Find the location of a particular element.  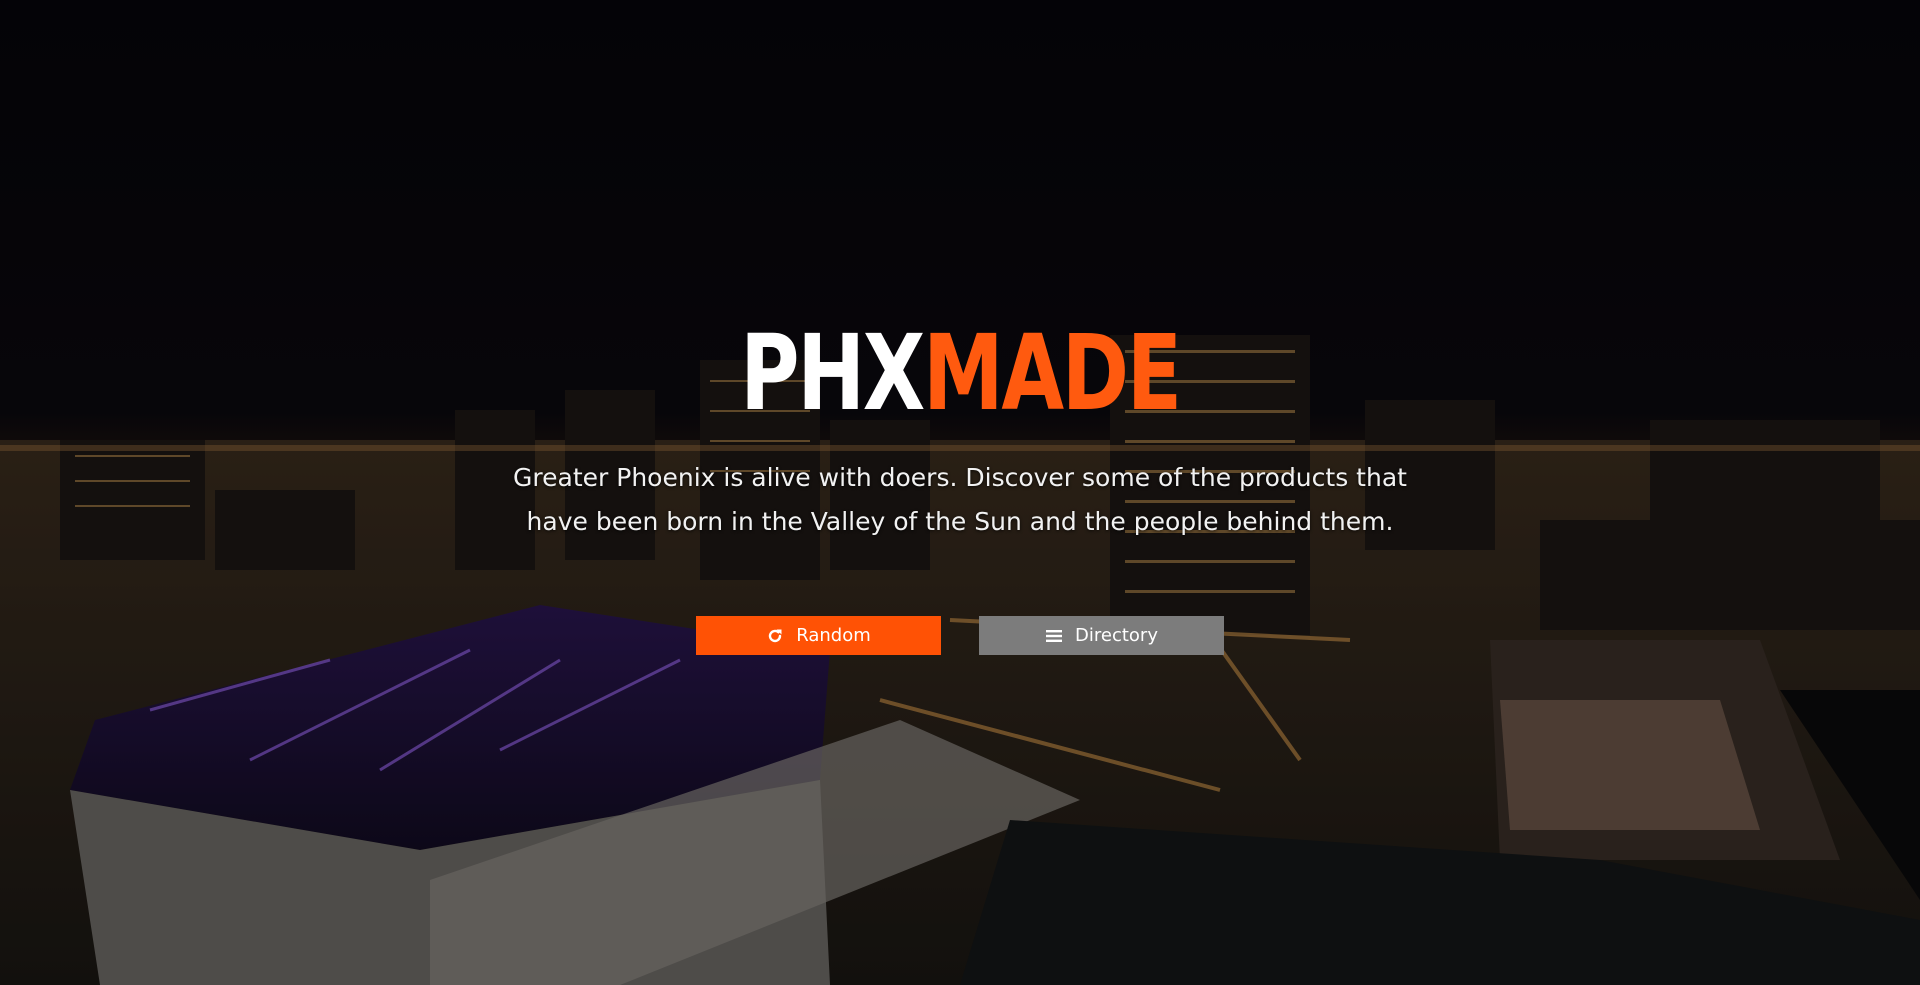

list-icon is located at coordinates (1054, 636).